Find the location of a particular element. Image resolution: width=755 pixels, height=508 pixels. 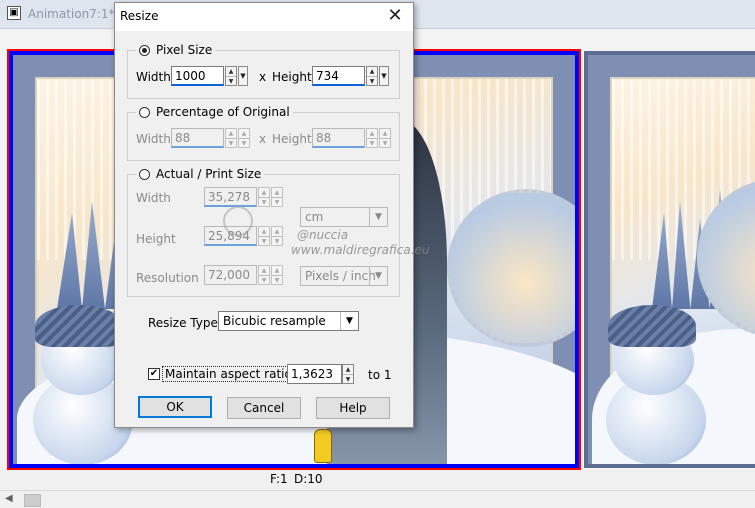

dialog-titlebar: Resize ✕ is located at coordinates (264, 17).